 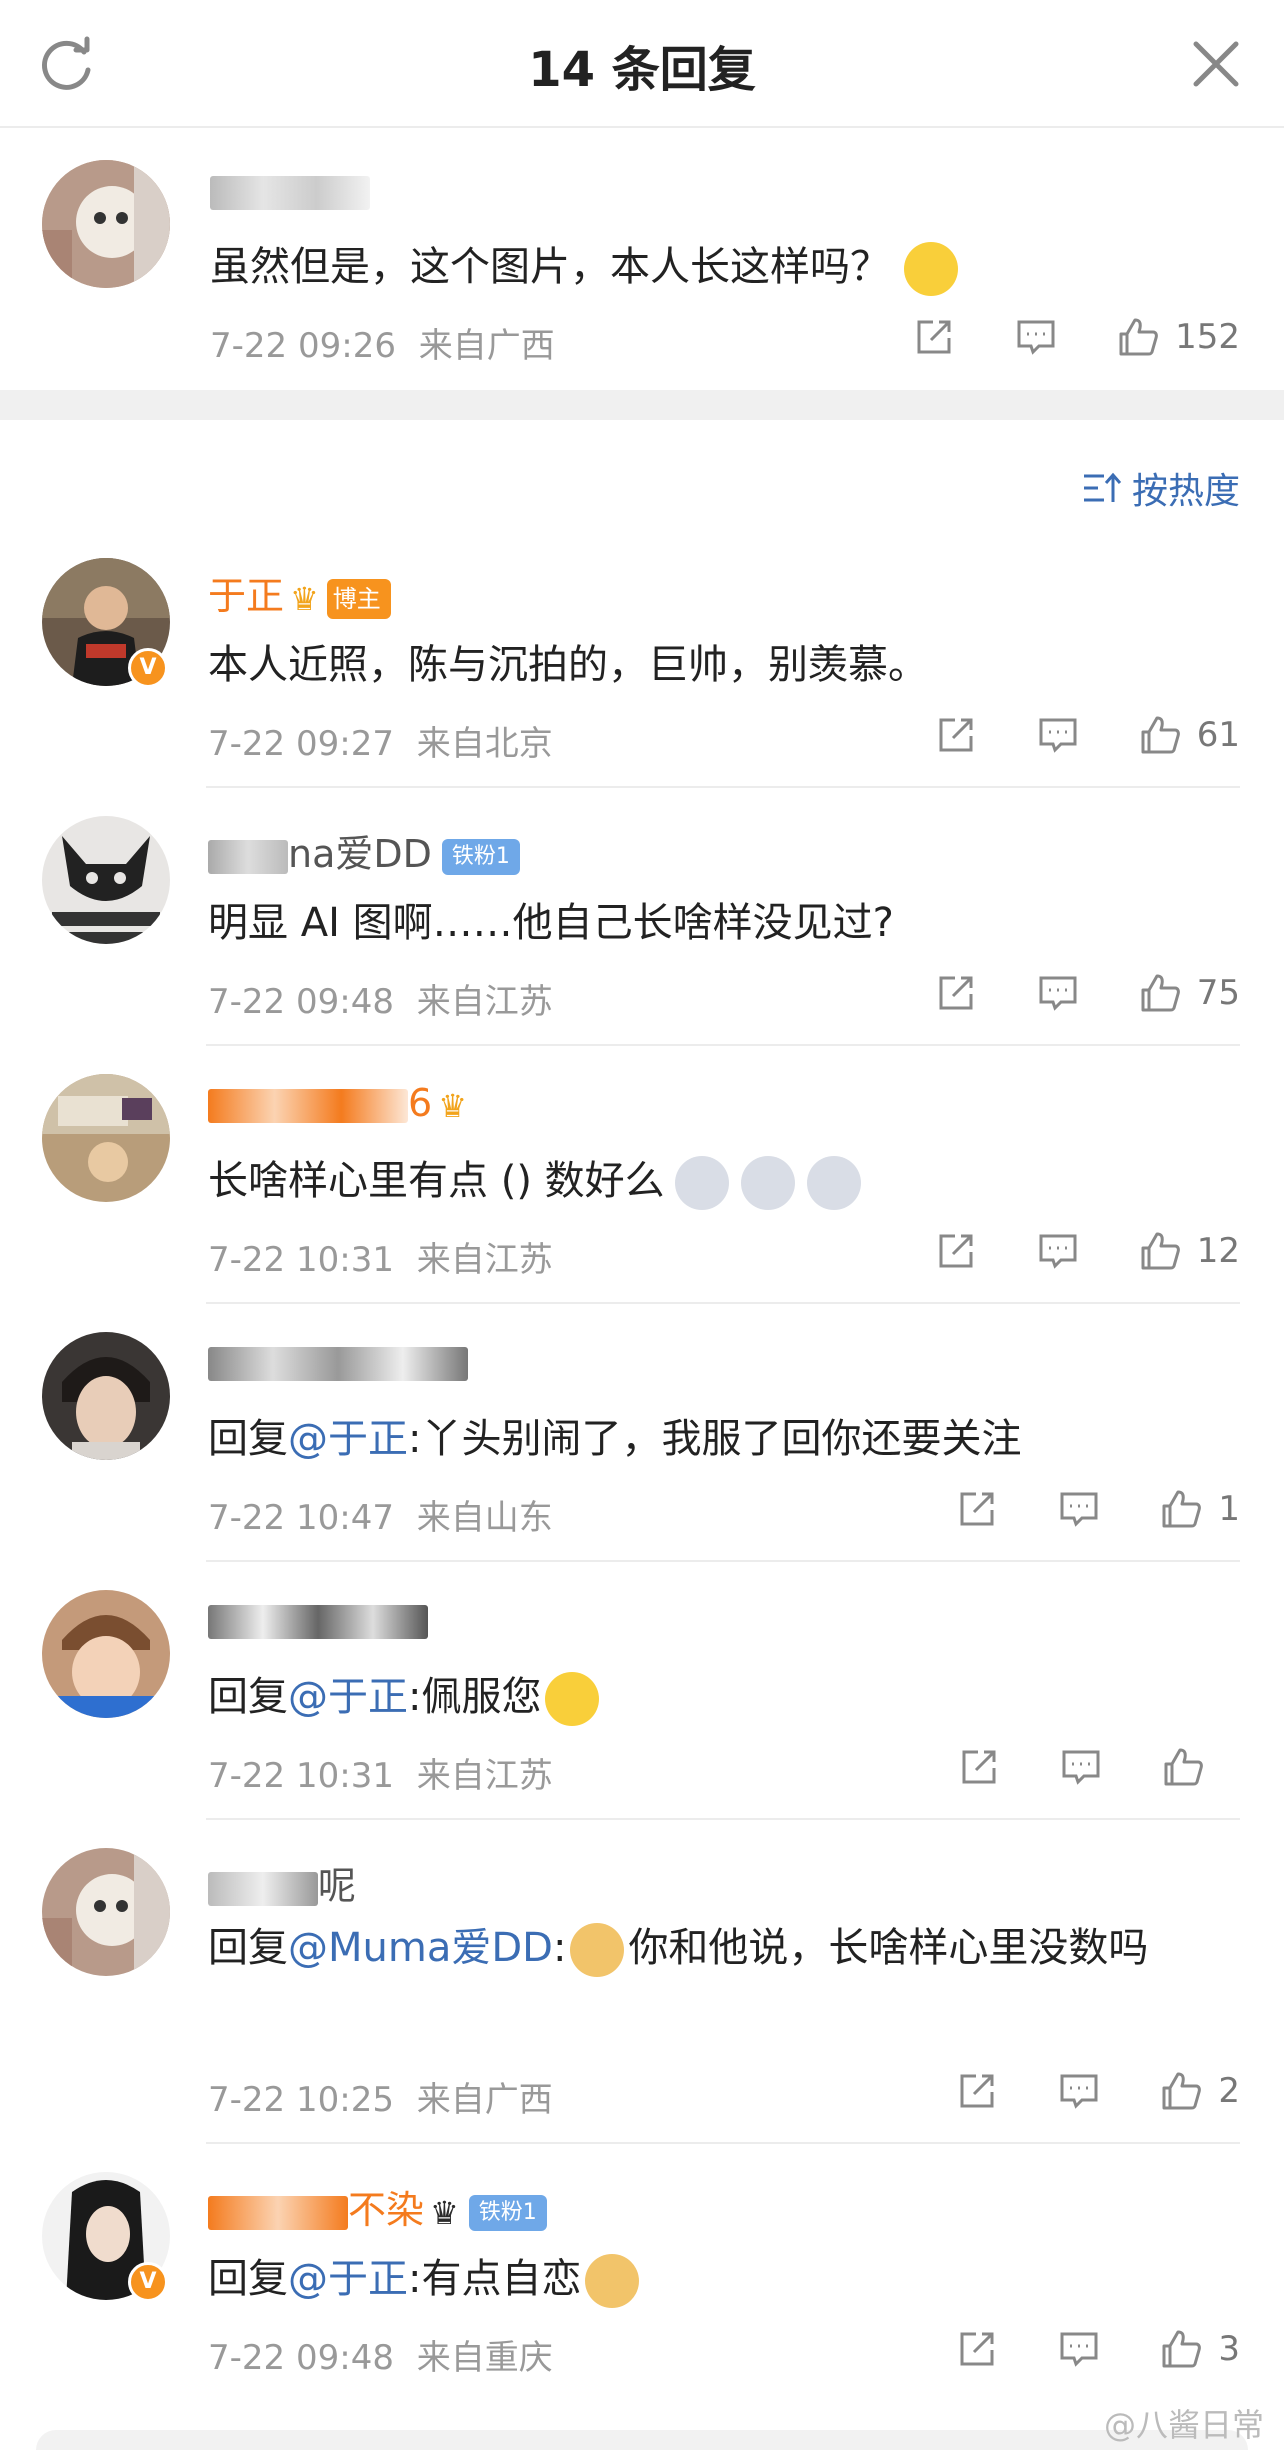 I want to click on comment-meta: 7-22 10:31 来自江苏, so click(x=380, y=1772).